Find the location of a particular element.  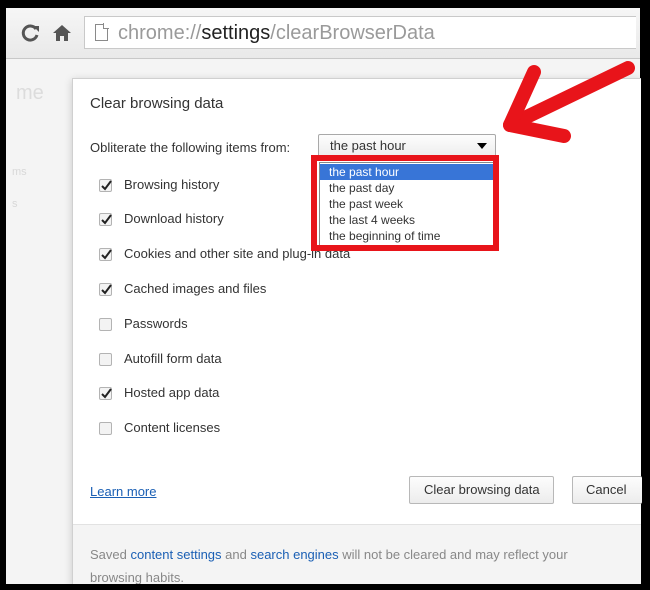

search-engines-link: search engines is located at coordinates (294, 554).